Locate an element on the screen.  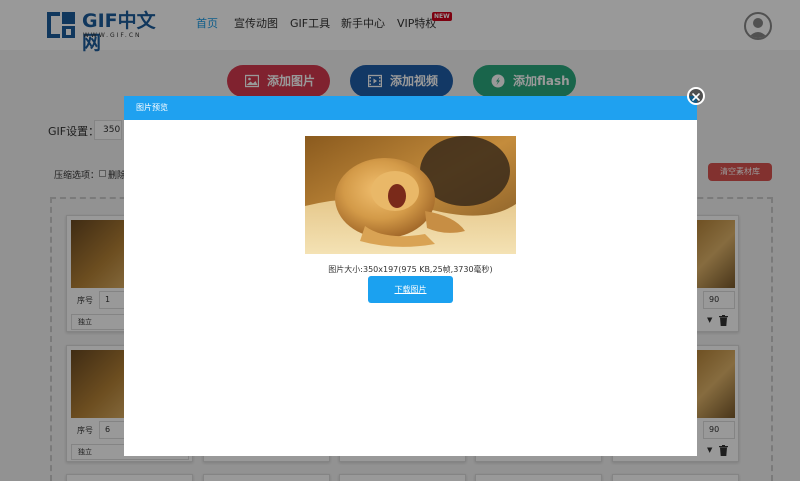
preview-image is located at coordinates (410, 195).